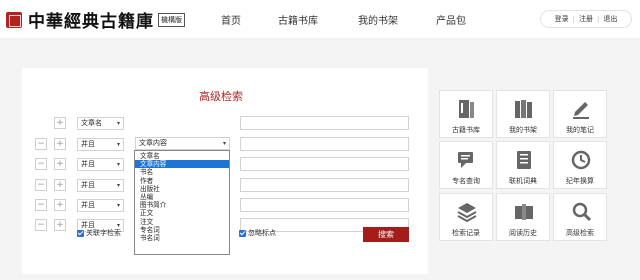 The image size is (640, 280). I want to click on field-select: 文章内容 ▾, so click(182, 143).